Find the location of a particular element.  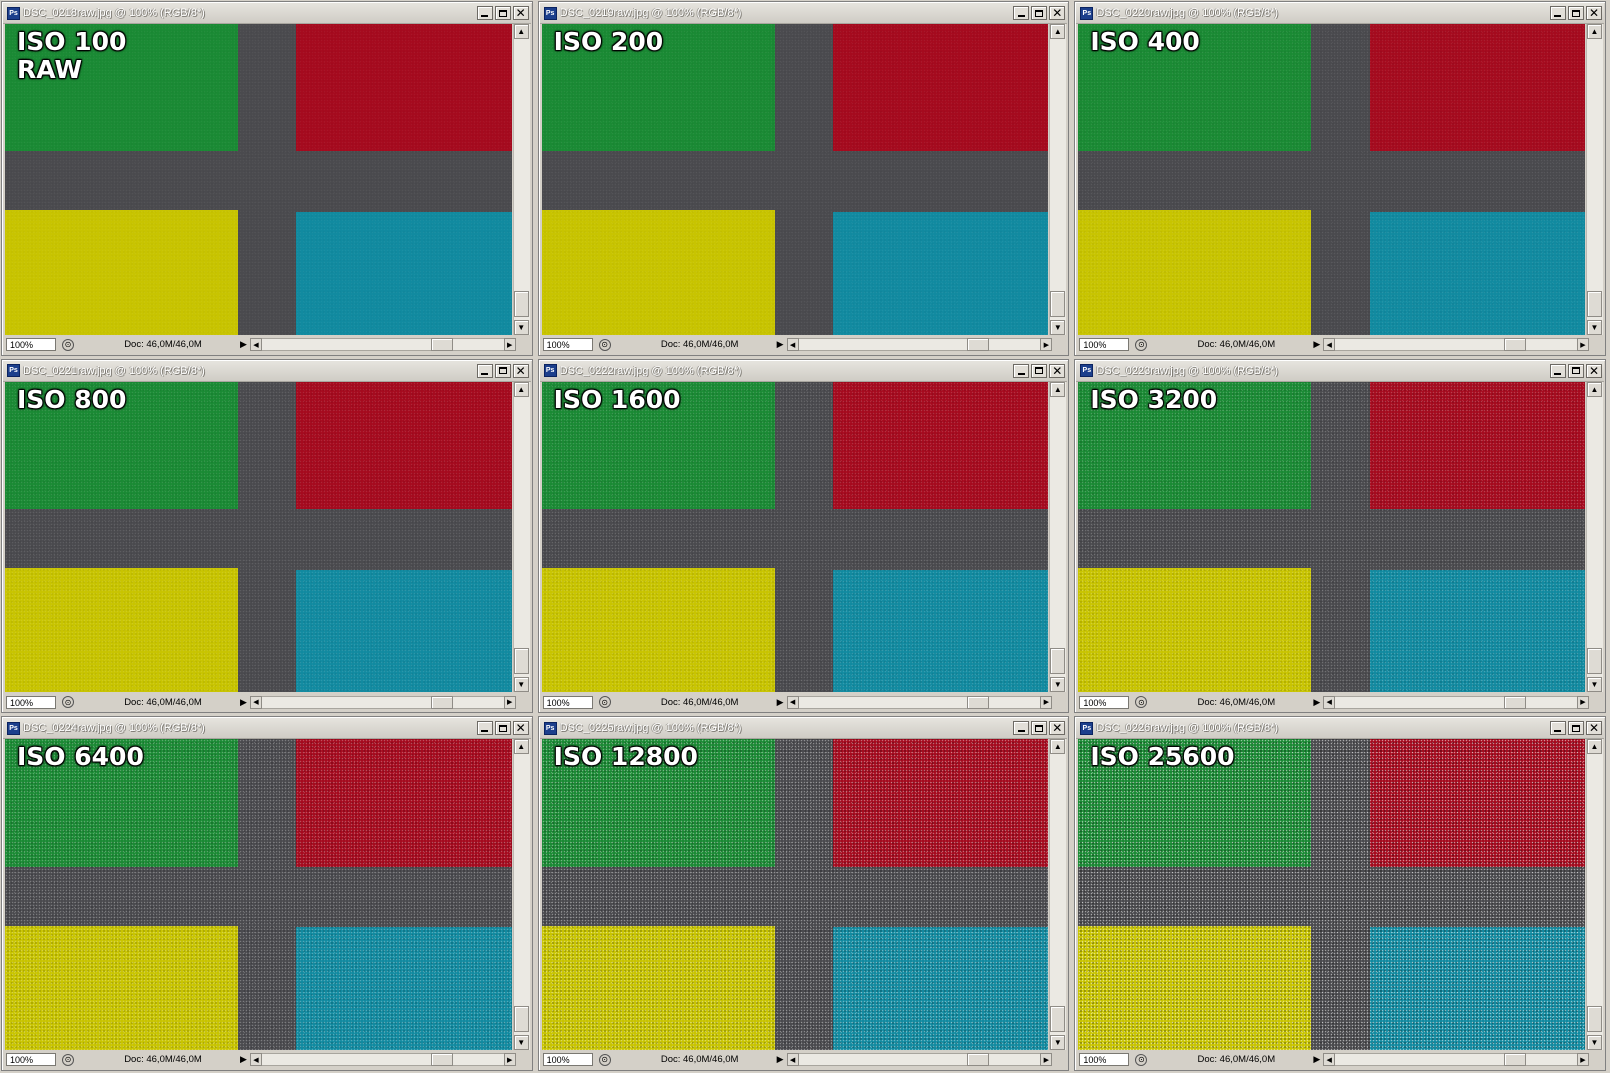

window-titlebar: Ps DSC_0223raw.jpg @ 100% (RGB/8*) ✕ is located at coordinates (1340, 371).